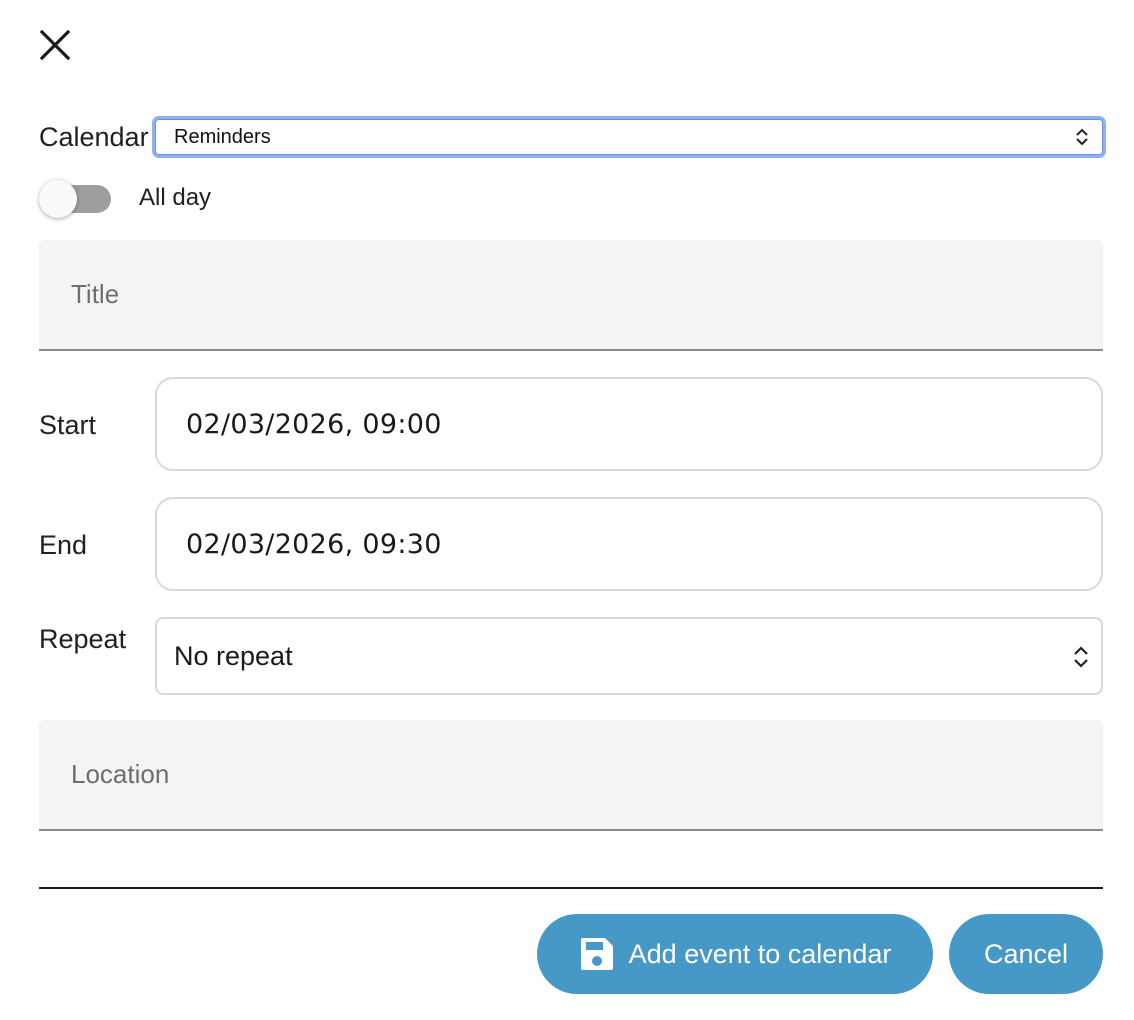 The width and height of the screenshot is (1134, 1020). What do you see at coordinates (314, 424) in the screenshot?
I see `start-datetime-value: 02/03/2026, 09:00` at bounding box center [314, 424].